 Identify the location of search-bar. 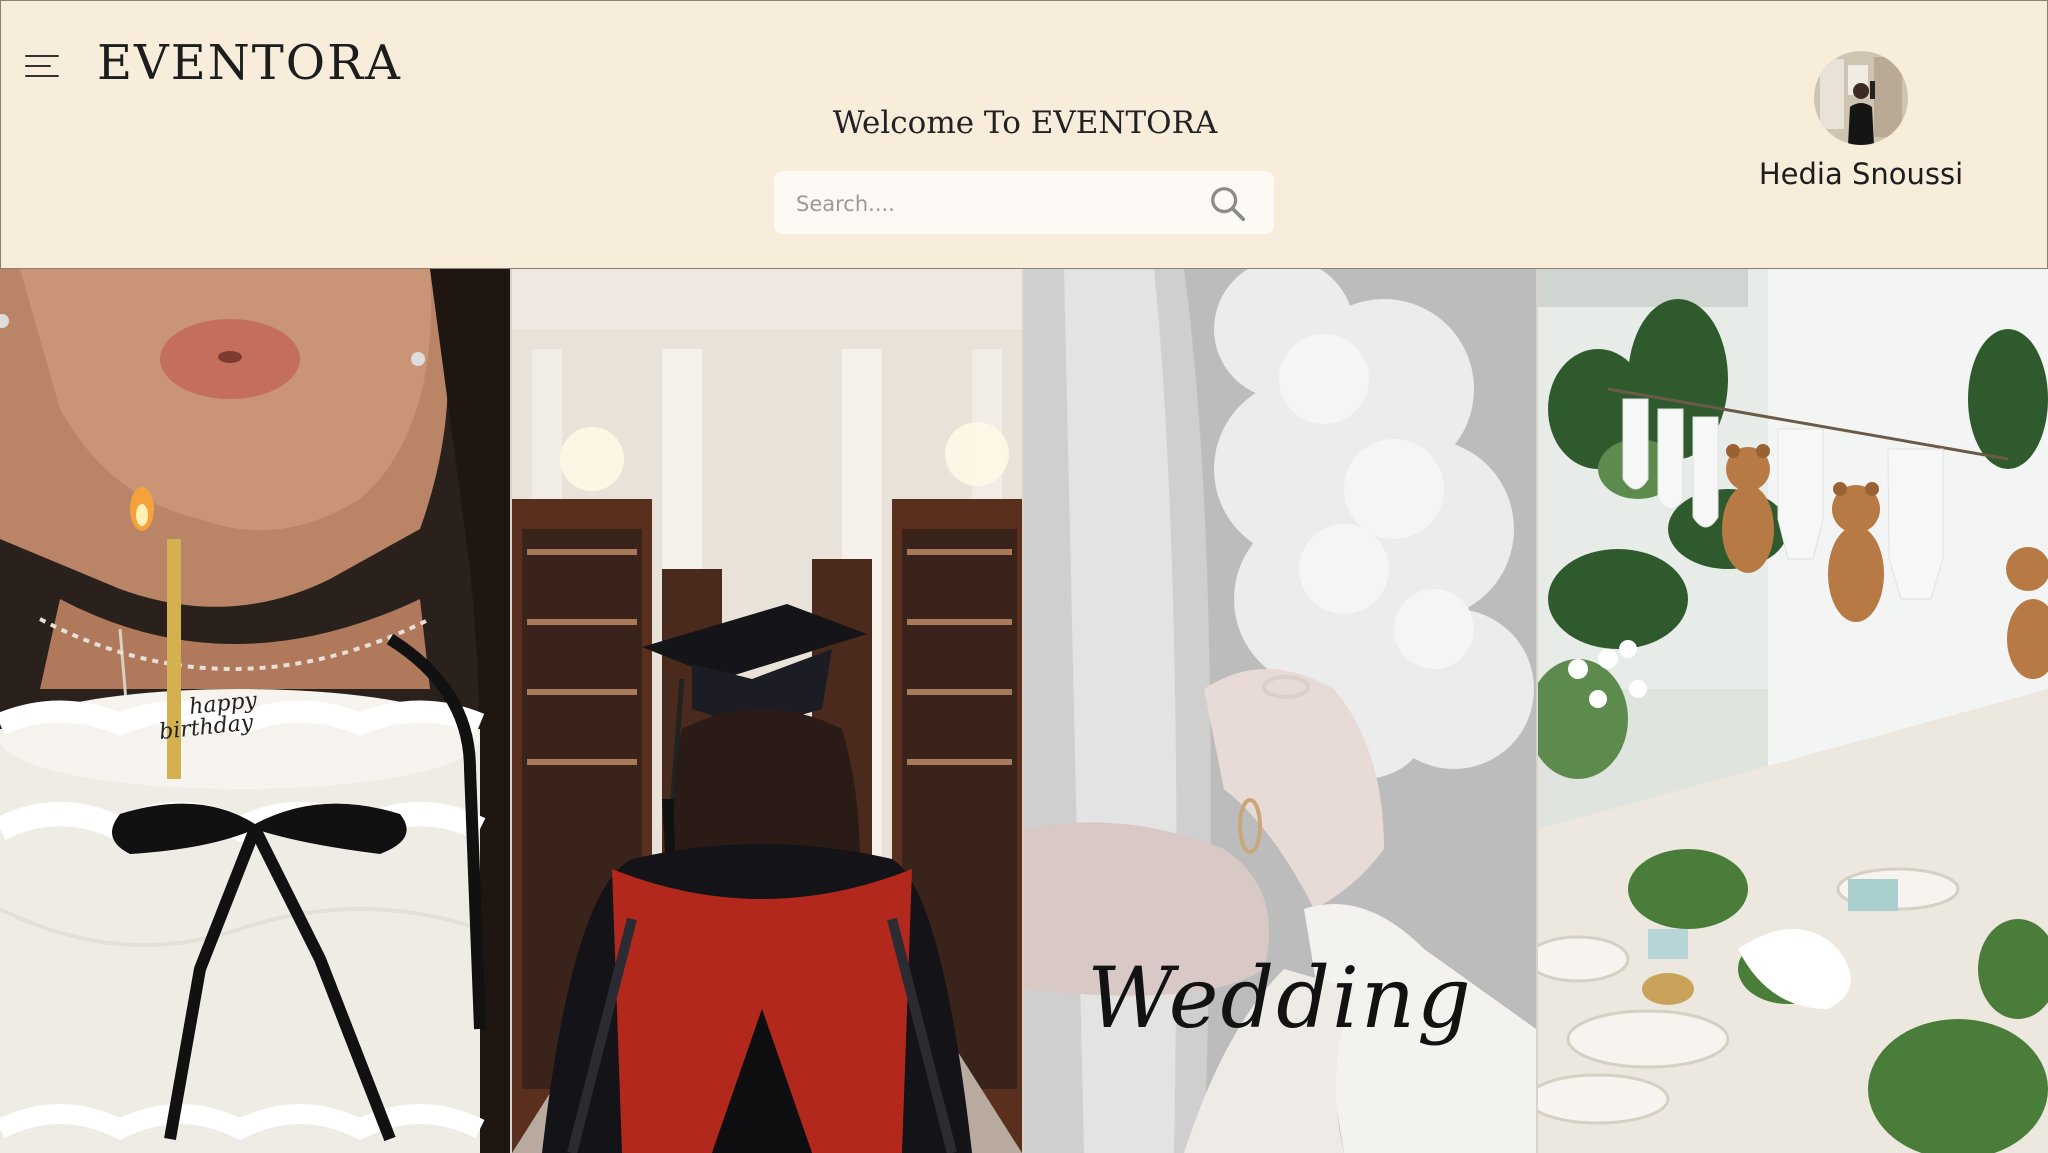
(1024, 203).